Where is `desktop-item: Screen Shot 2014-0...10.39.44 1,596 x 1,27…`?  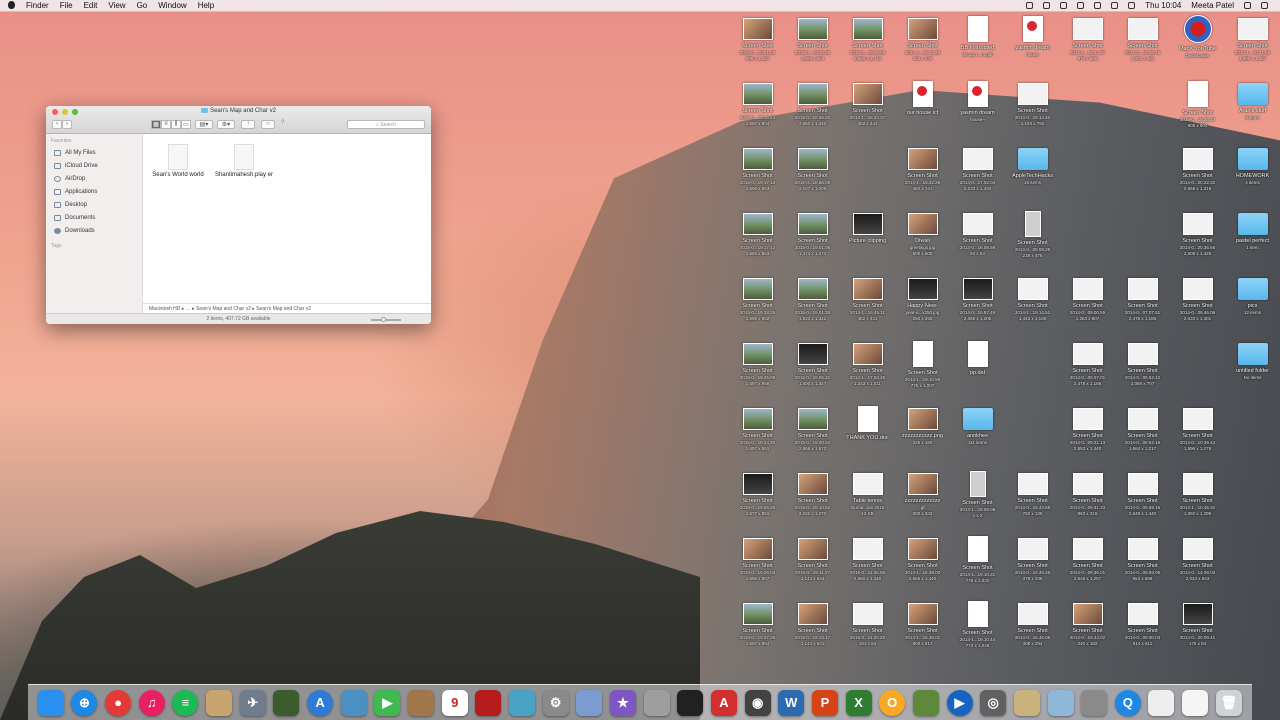
desktop-item: Screen Shot 2014-0...10.39.44 1,596 x 1,27… is located at coordinates (1197, 436).